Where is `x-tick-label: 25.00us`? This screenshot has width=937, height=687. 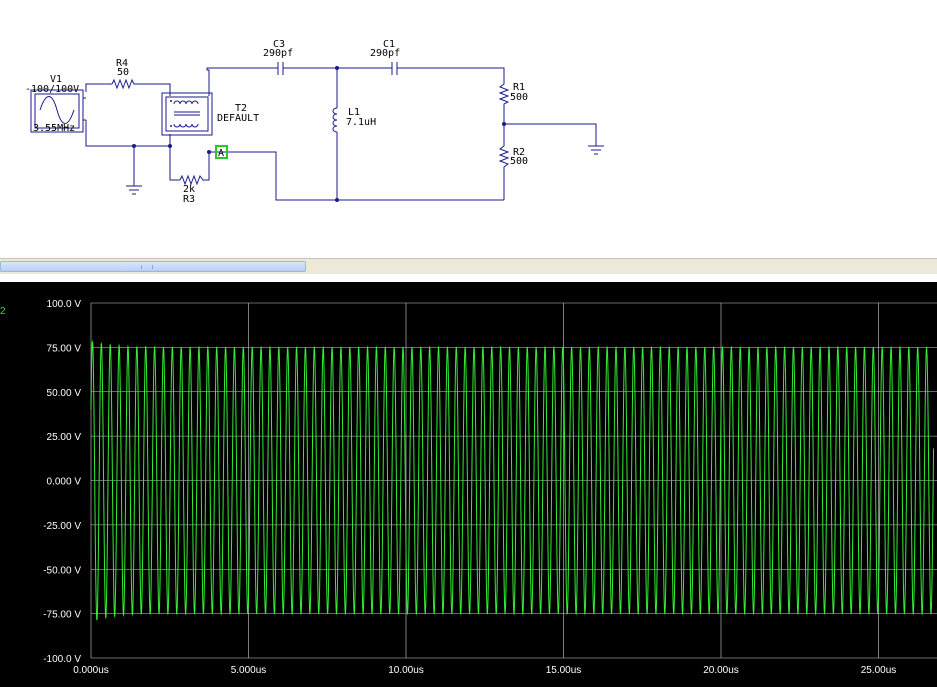 x-tick-label: 25.00us is located at coordinates (879, 670).